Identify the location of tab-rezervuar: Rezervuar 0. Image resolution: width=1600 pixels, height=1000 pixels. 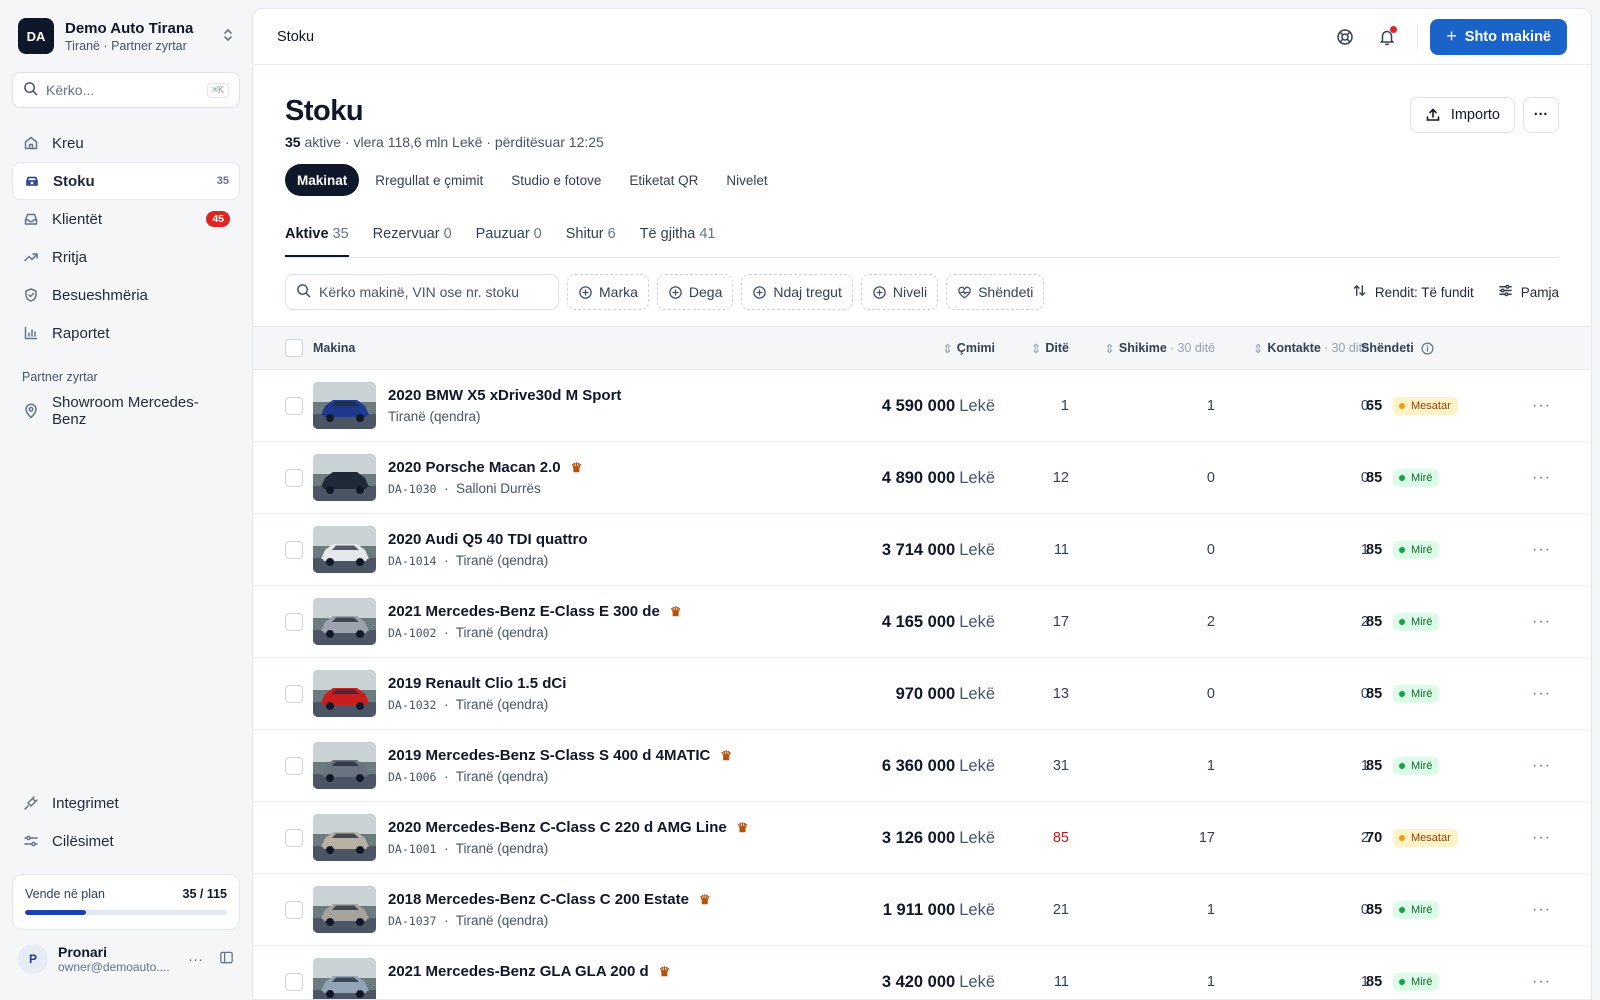
(412, 236).